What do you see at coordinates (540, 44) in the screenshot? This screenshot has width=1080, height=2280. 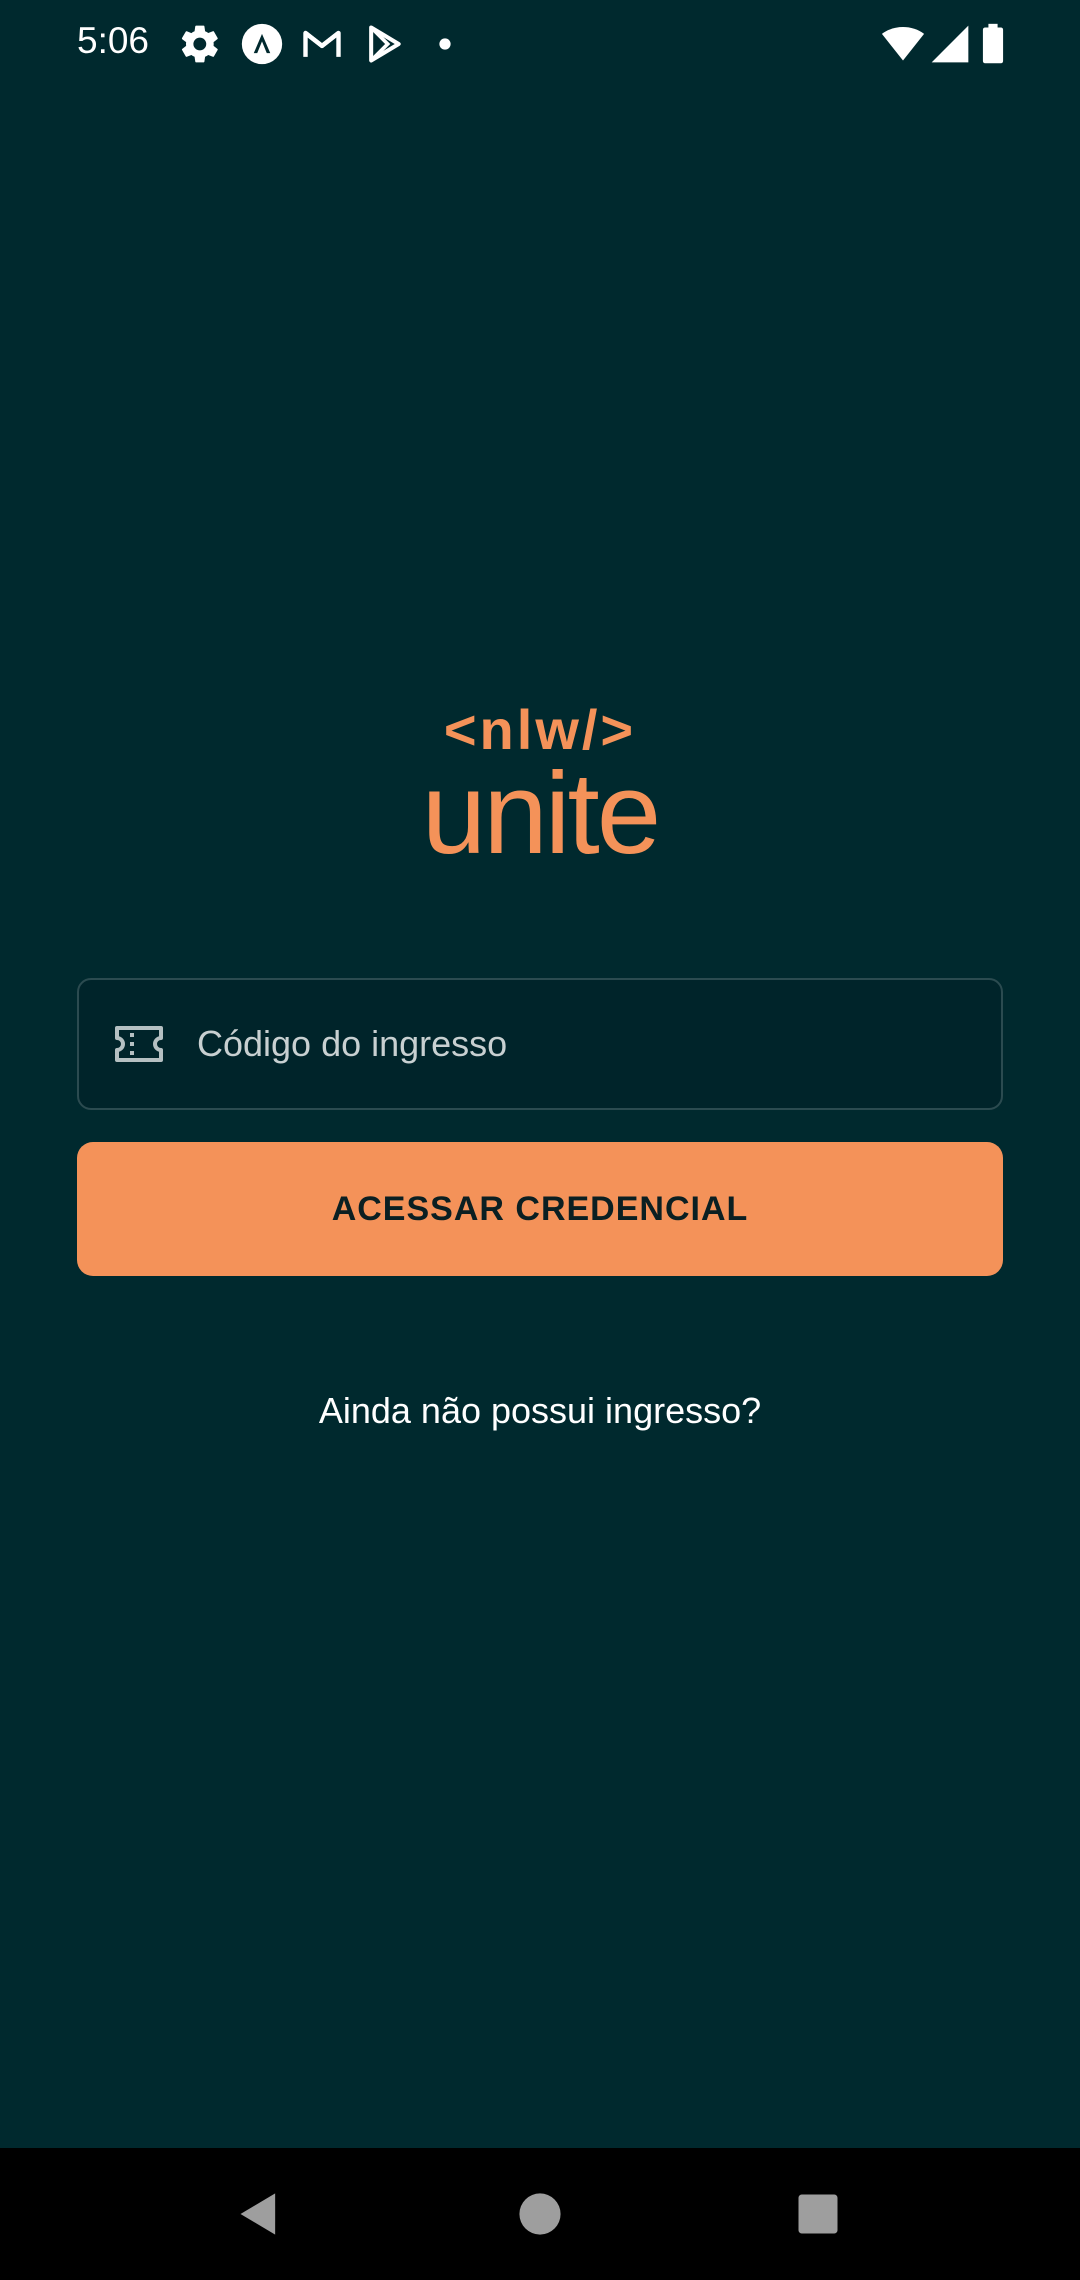 I see `status-bar: 5:06` at bounding box center [540, 44].